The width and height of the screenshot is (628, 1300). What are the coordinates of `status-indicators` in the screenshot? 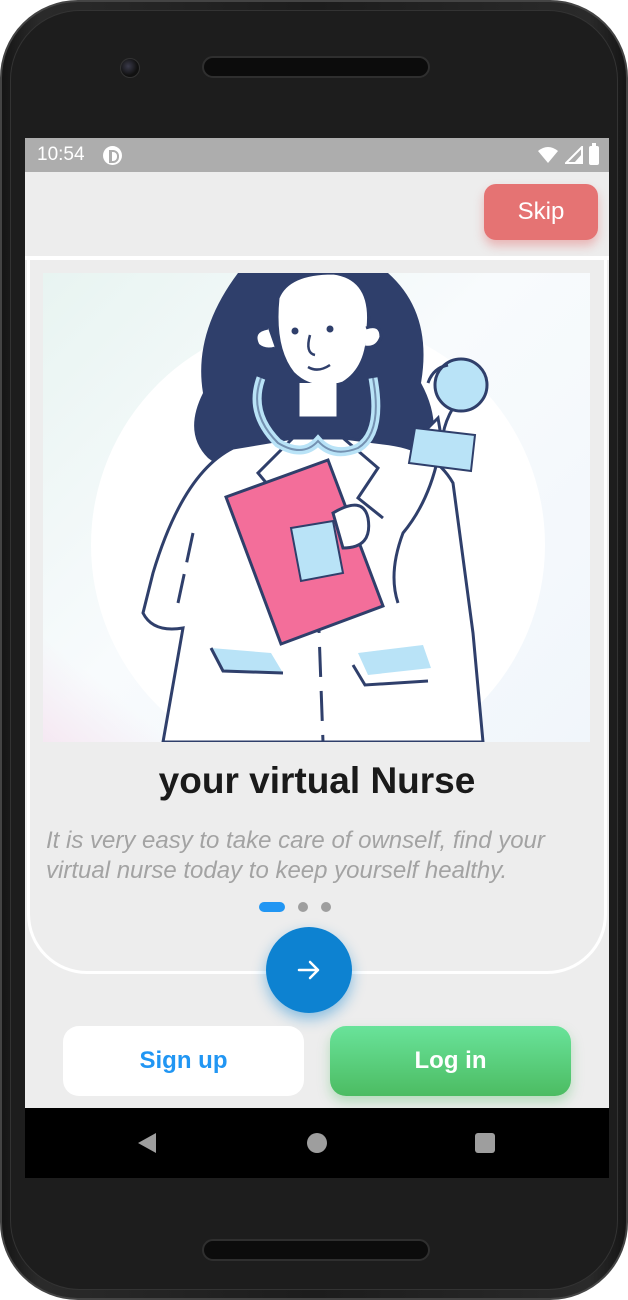 It's located at (568, 154).